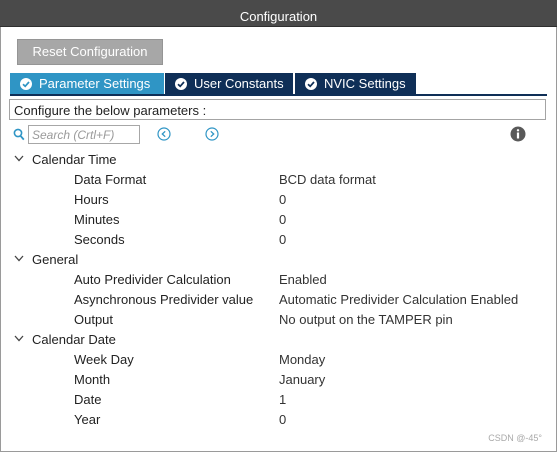 This screenshot has width=557, height=452. I want to click on tab-user-constants: User Constants, so click(229, 84).